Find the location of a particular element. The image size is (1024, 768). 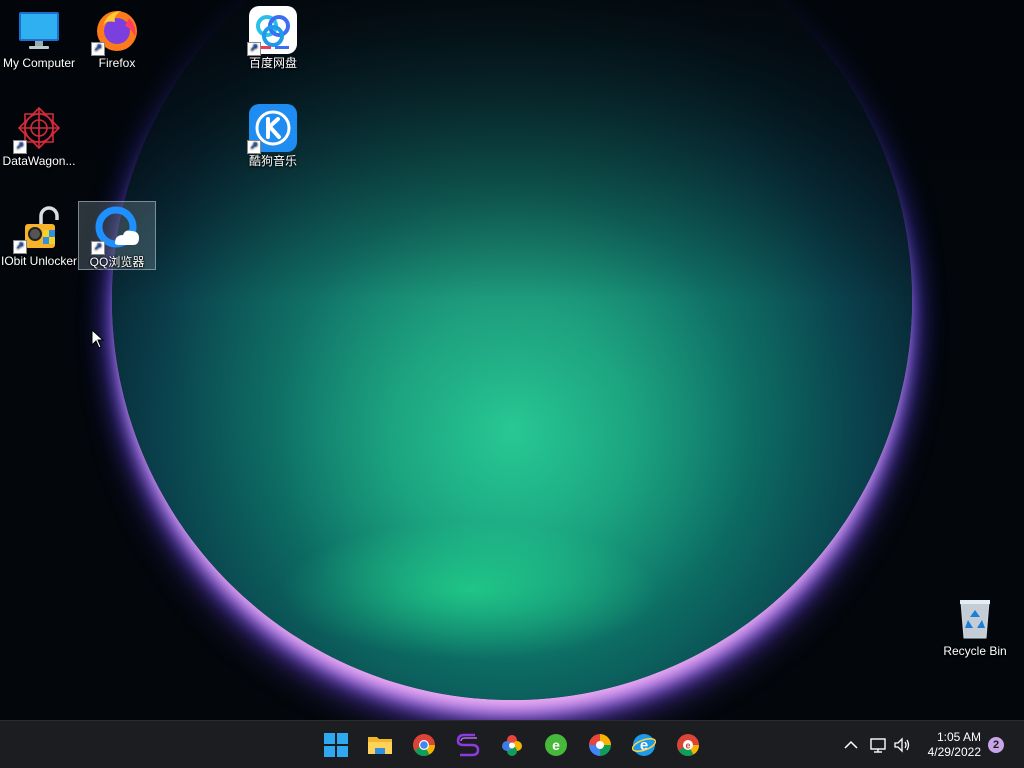

file-explorer-button is located at coordinates (380, 745).